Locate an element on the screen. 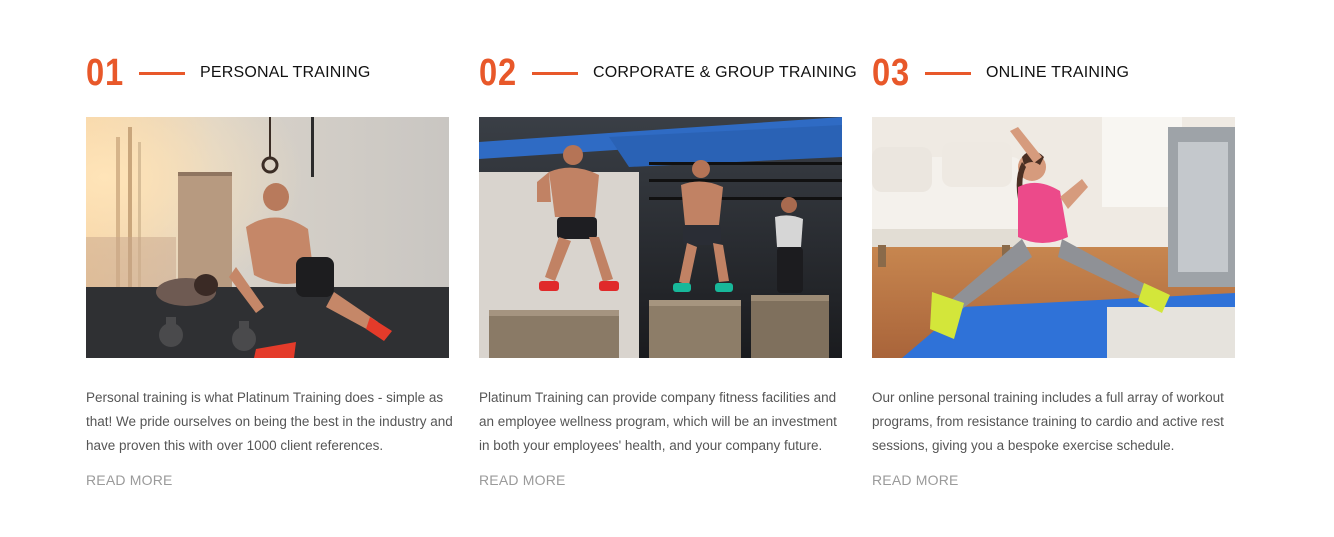 This screenshot has height=537, width=1334. box-jump-group-image is located at coordinates (660, 237).